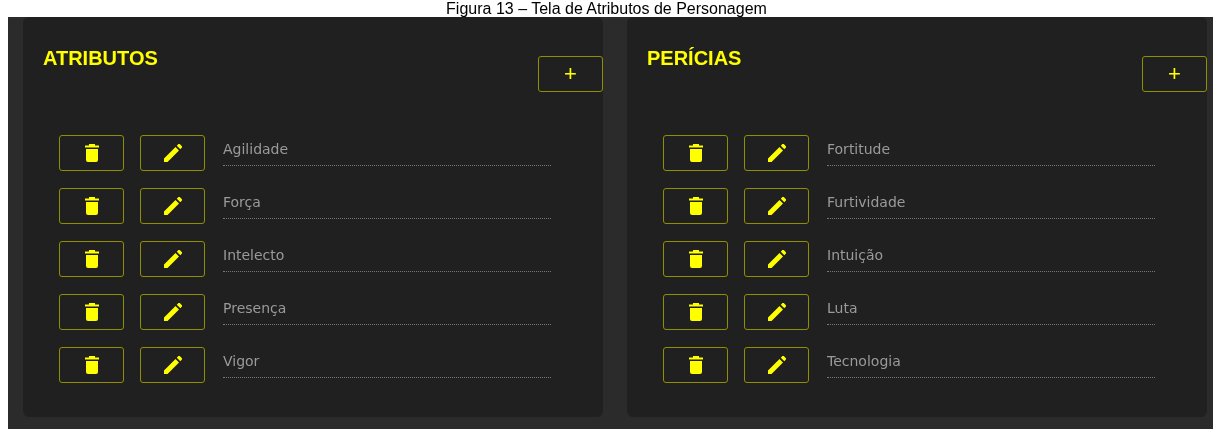  What do you see at coordinates (991, 151) in the screenshot?
I see `input-field: Fortitude` at bounding box center [991, 151].